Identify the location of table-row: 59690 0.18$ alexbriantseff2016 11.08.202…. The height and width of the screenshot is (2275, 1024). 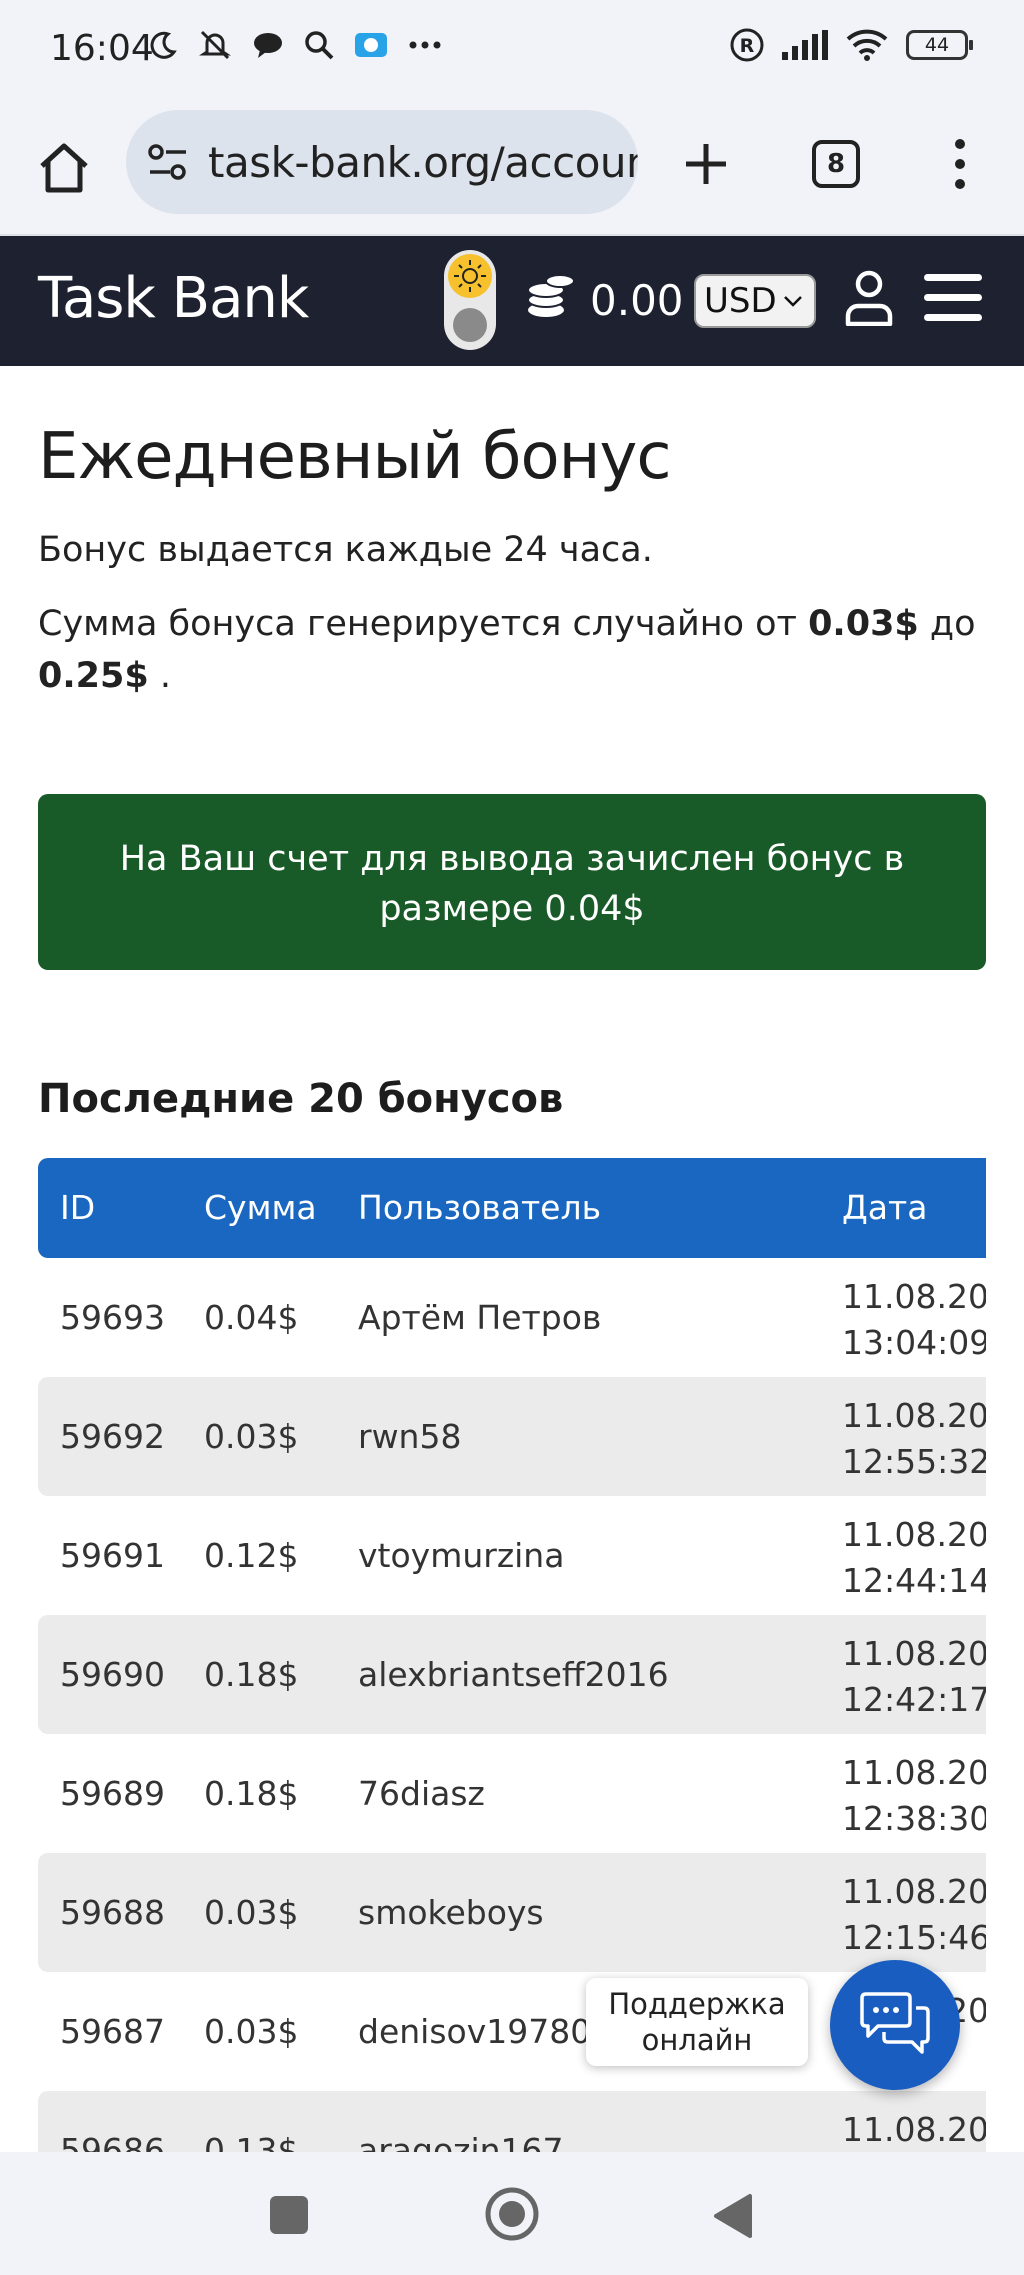
(512, 1674).